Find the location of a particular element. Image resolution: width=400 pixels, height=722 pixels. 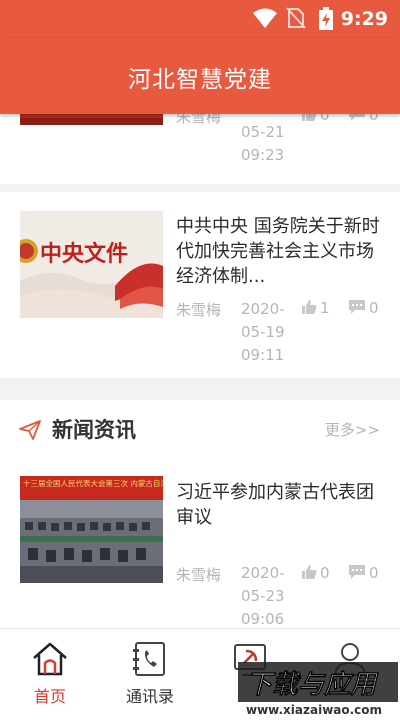

home-icon is located at coordinates (50, 659).